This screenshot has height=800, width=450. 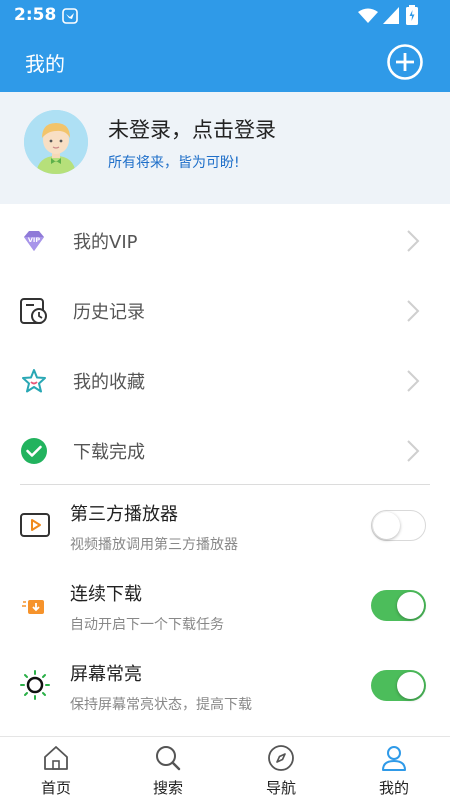 I want to click on battery-icon, so click(x=412, y=15).